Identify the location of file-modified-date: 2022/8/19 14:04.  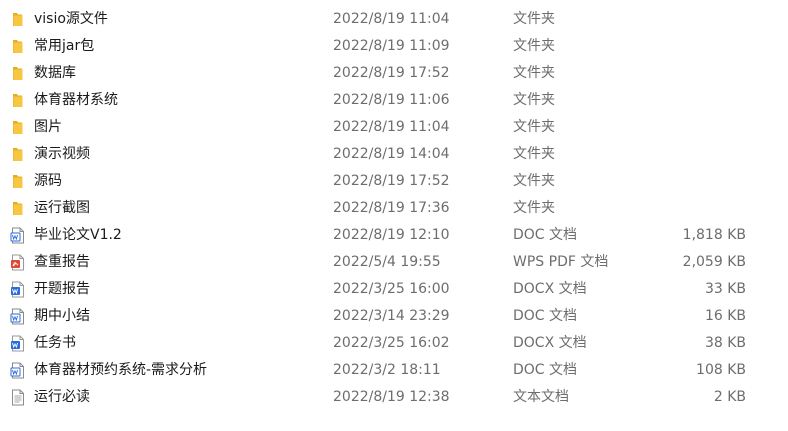
(391, 154).